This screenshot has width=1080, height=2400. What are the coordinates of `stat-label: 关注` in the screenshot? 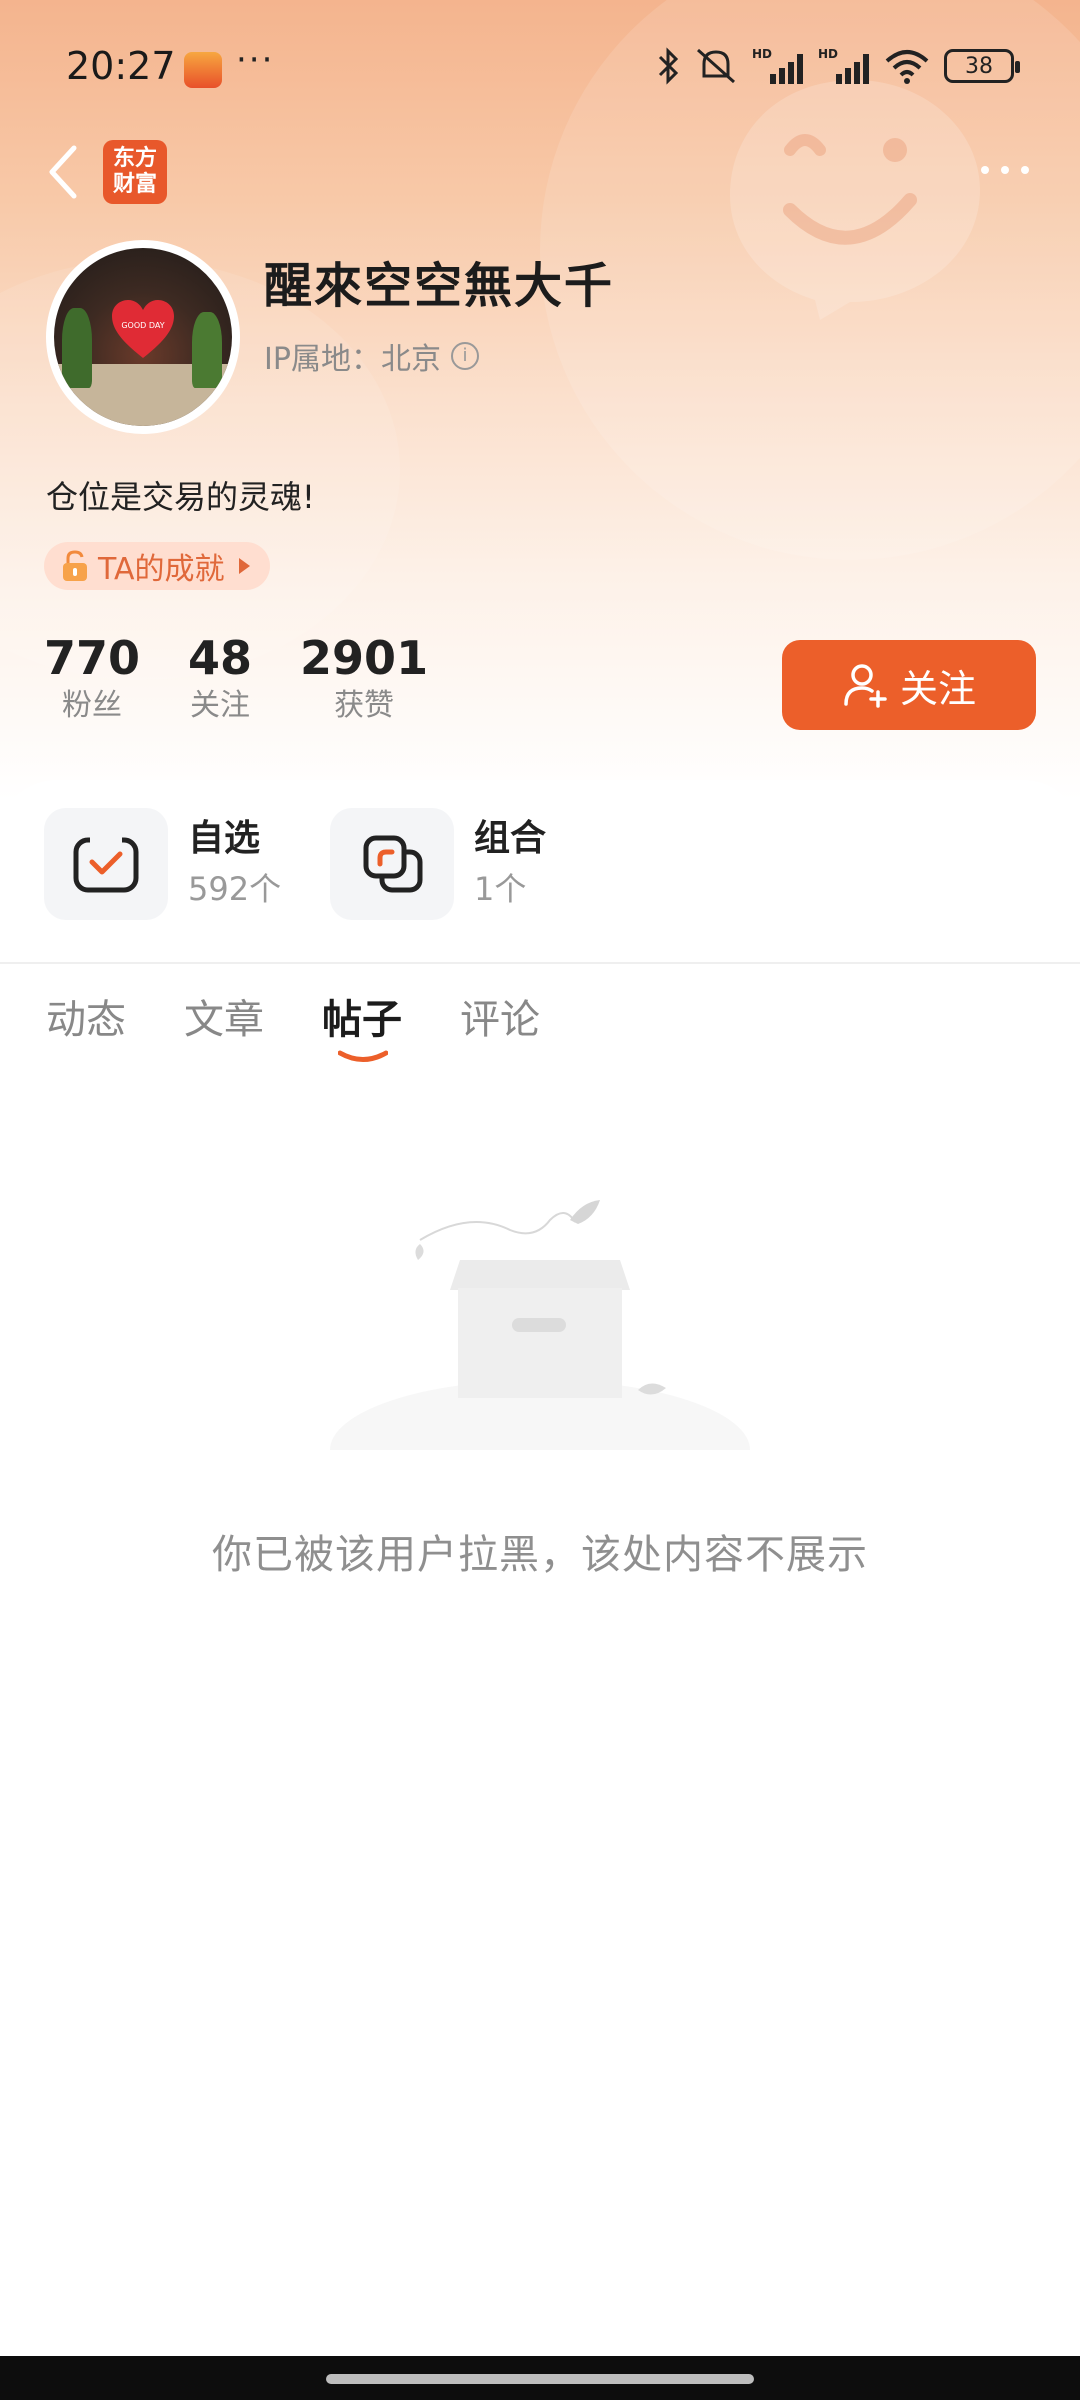 It's located at (220, 705).